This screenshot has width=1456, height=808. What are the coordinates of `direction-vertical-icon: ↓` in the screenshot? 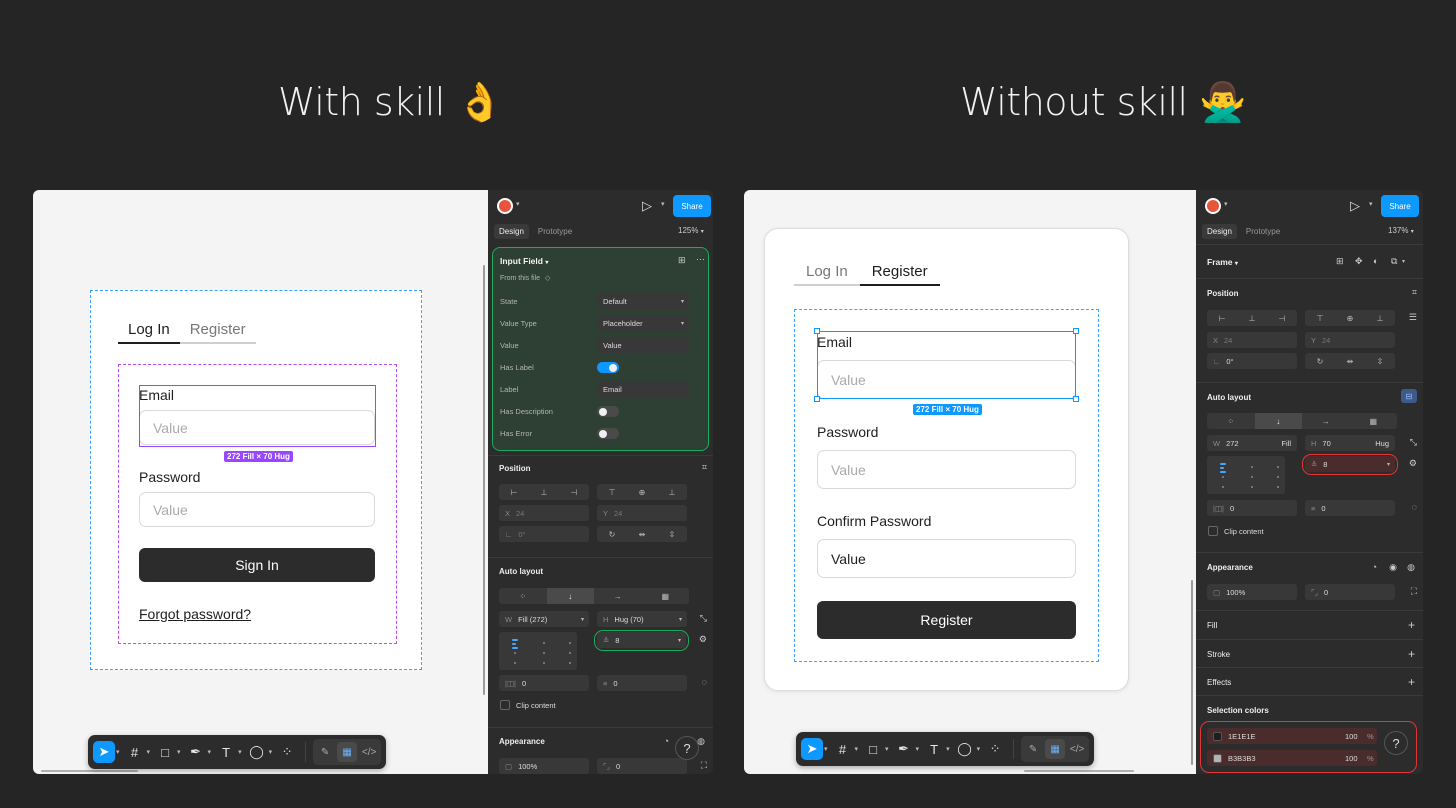 It's located at (570, 596).